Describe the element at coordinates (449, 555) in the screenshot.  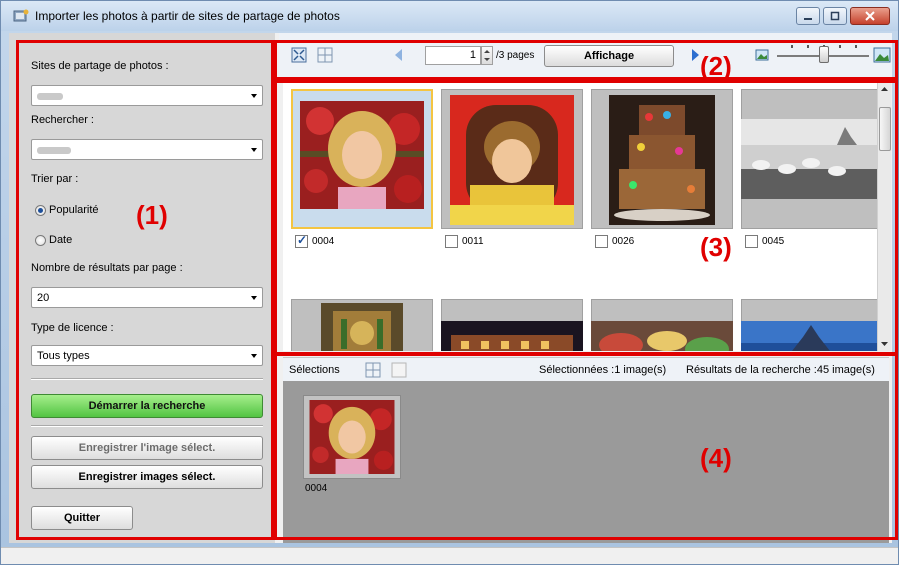
I see `status-bar` at that location.